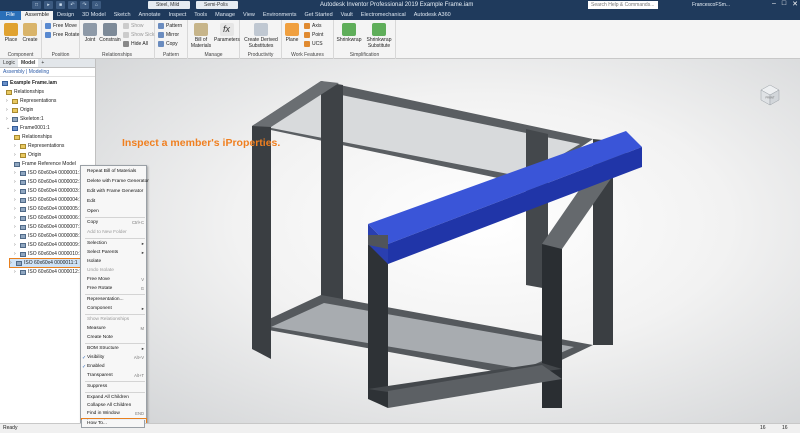 The height and width of the screenshot is (433, 800). I want to click on menu-item-selection: Selection ▸, so click(114, 244).